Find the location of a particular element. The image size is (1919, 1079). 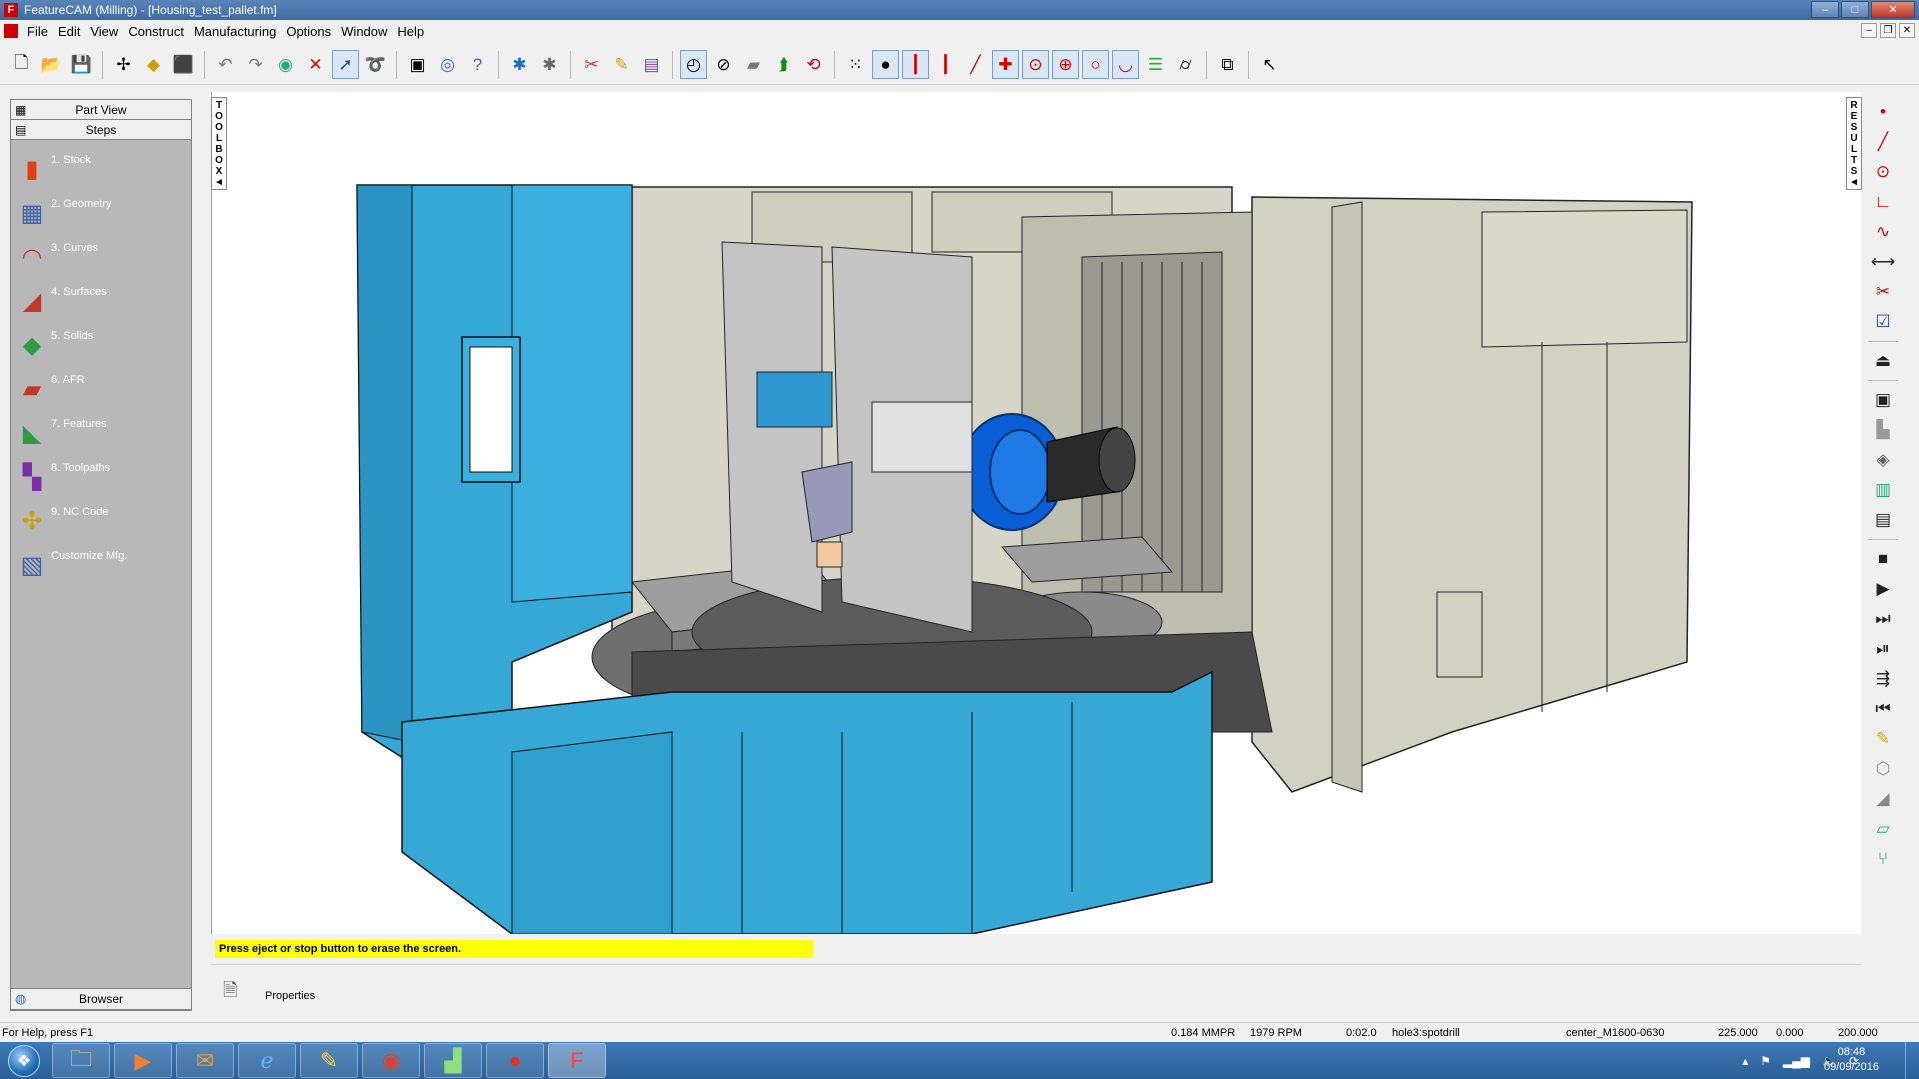

color-wheel-icon: ◉ is located at coordinates (285, 64).